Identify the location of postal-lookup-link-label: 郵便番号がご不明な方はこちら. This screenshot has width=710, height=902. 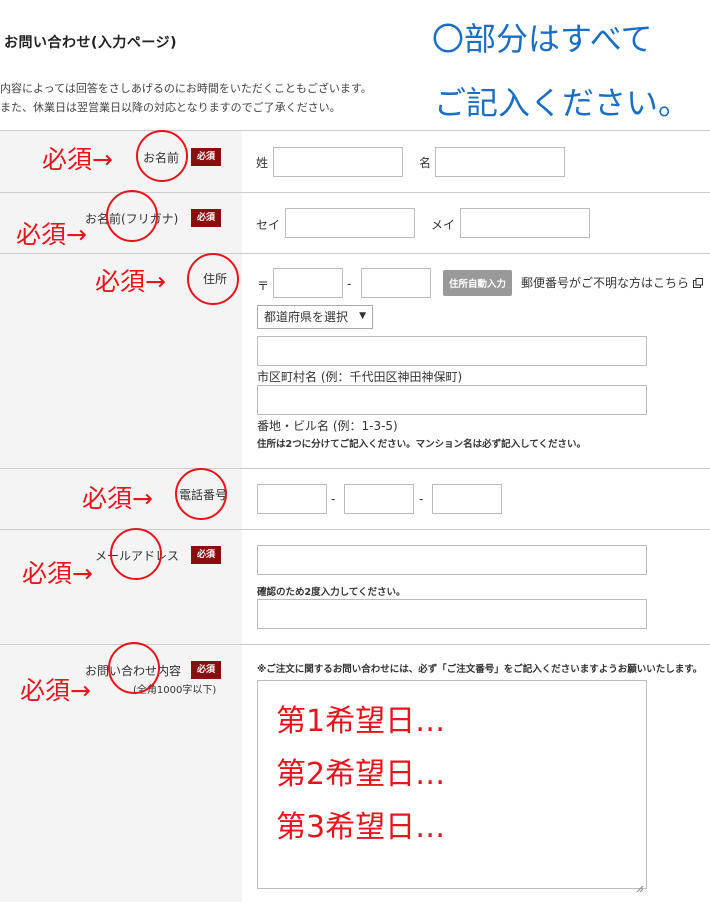
(605, 283).